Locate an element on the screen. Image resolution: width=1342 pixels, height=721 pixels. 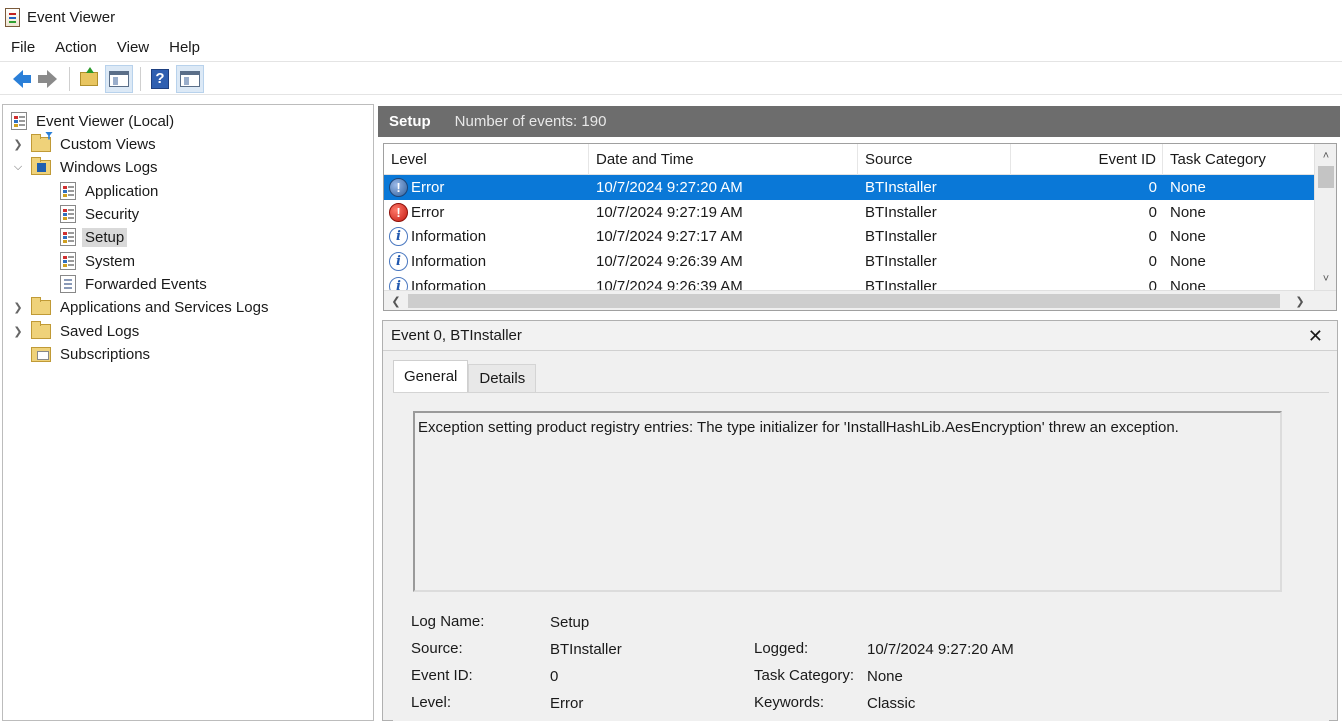
column-header-level: Level is located at coordinates (486, 159).